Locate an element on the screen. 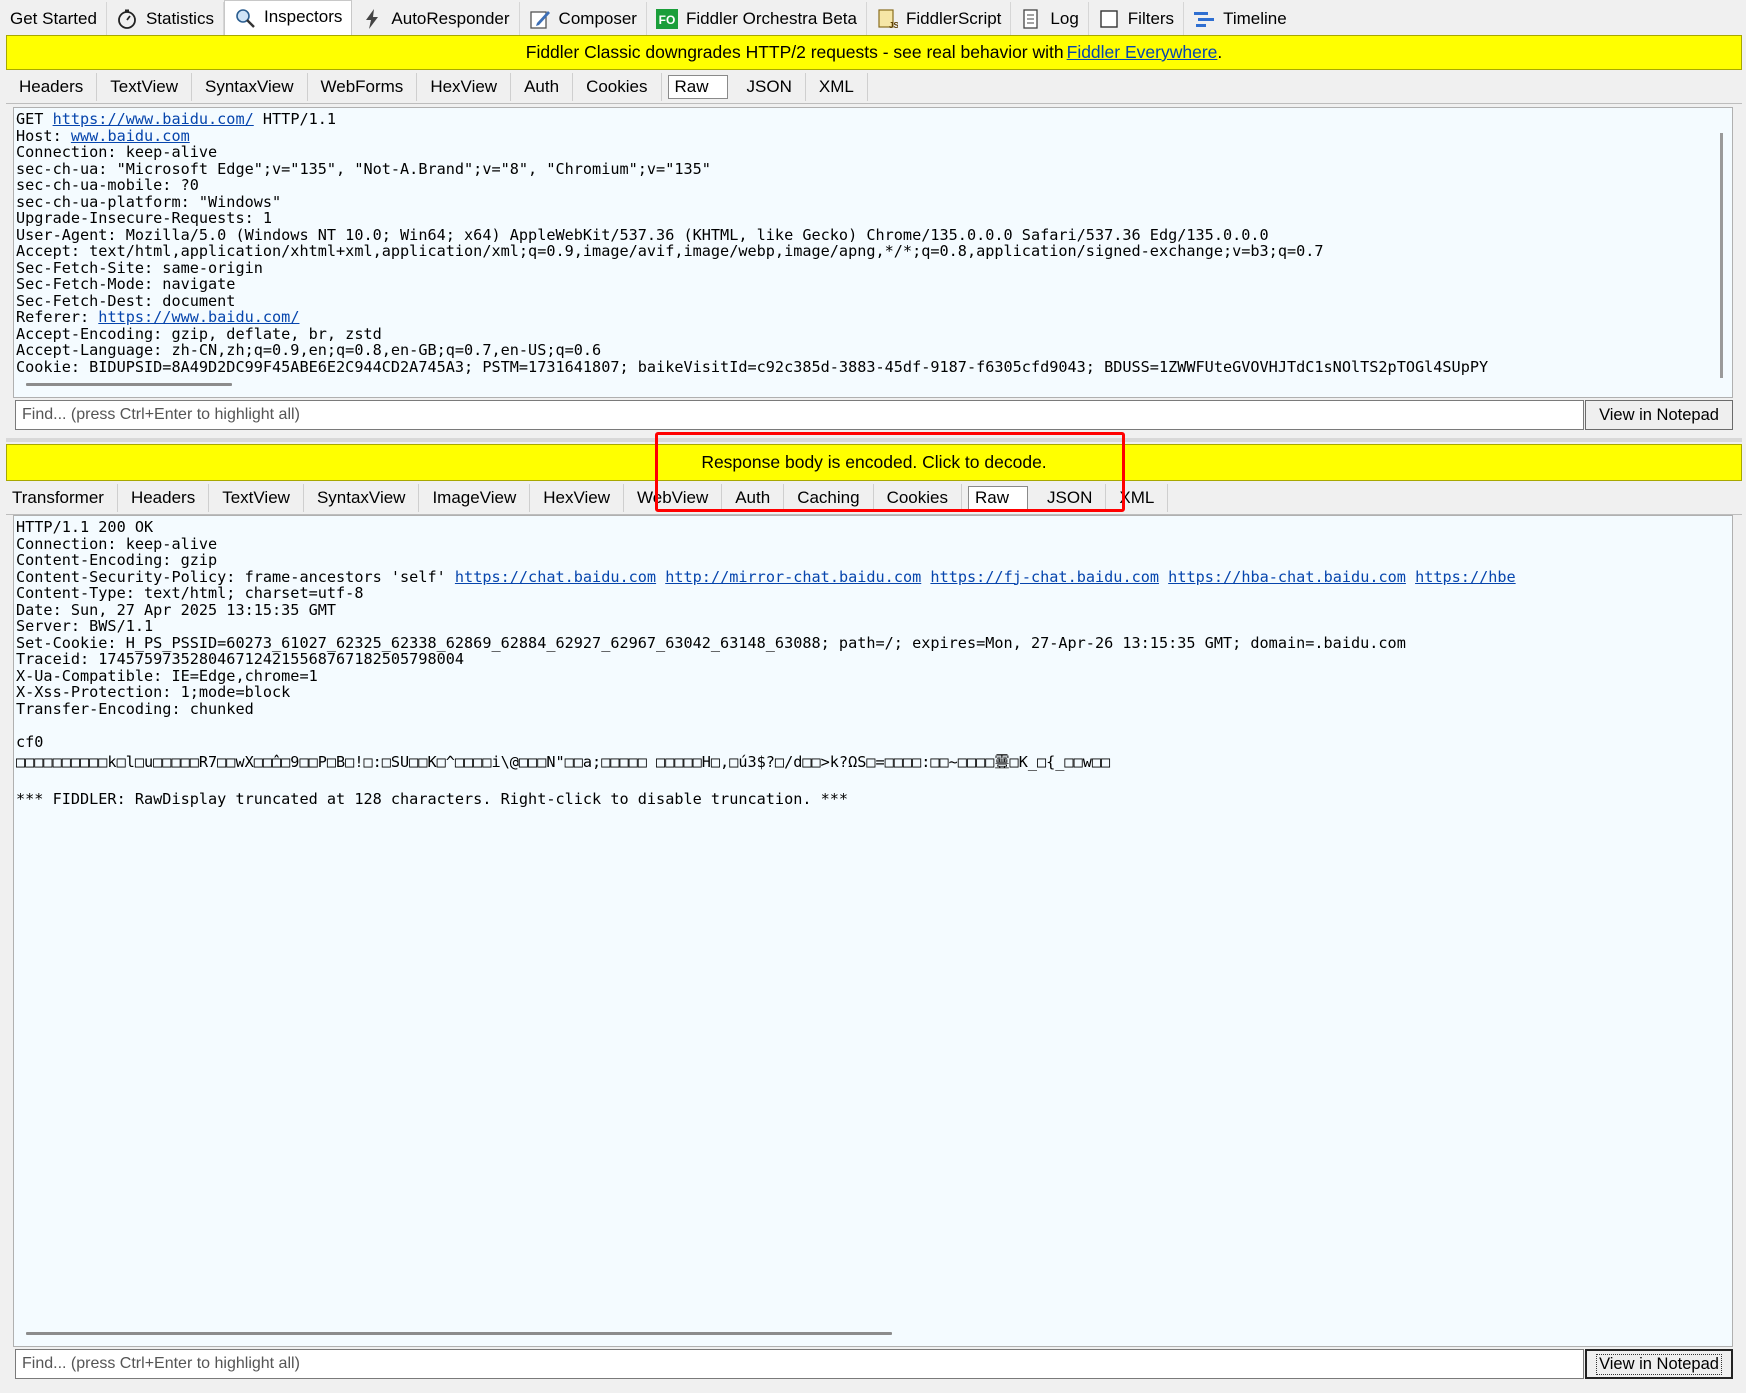 The width and height of the screenshot is (1746, 1393). header-line: Sec-Fetch-Dest: document is located at coordinates (126, 300).